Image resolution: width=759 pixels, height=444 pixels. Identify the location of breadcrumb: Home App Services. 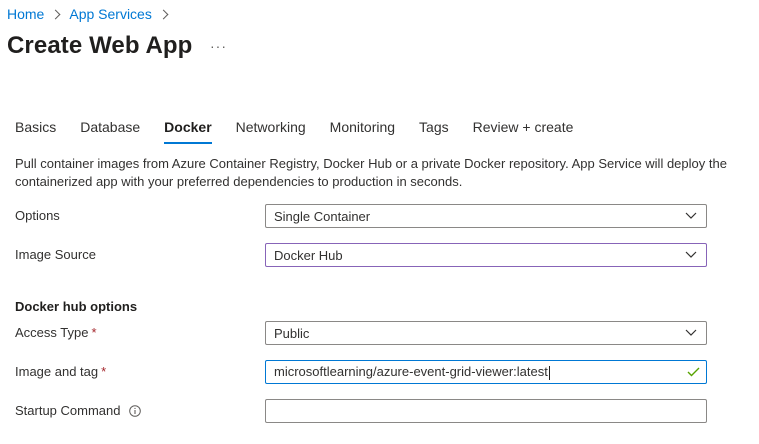
(92, 14).